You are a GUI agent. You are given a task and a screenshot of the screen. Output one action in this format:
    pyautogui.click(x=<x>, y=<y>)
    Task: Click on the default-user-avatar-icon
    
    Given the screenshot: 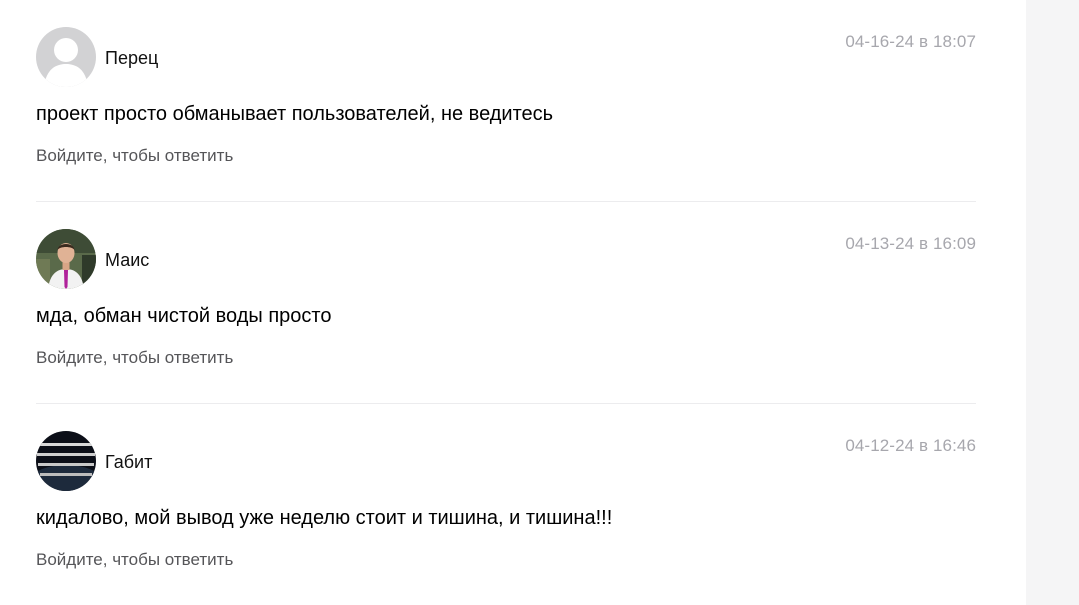 What is the action you would take?
    pyautogui.click(x=66, y=57)
    